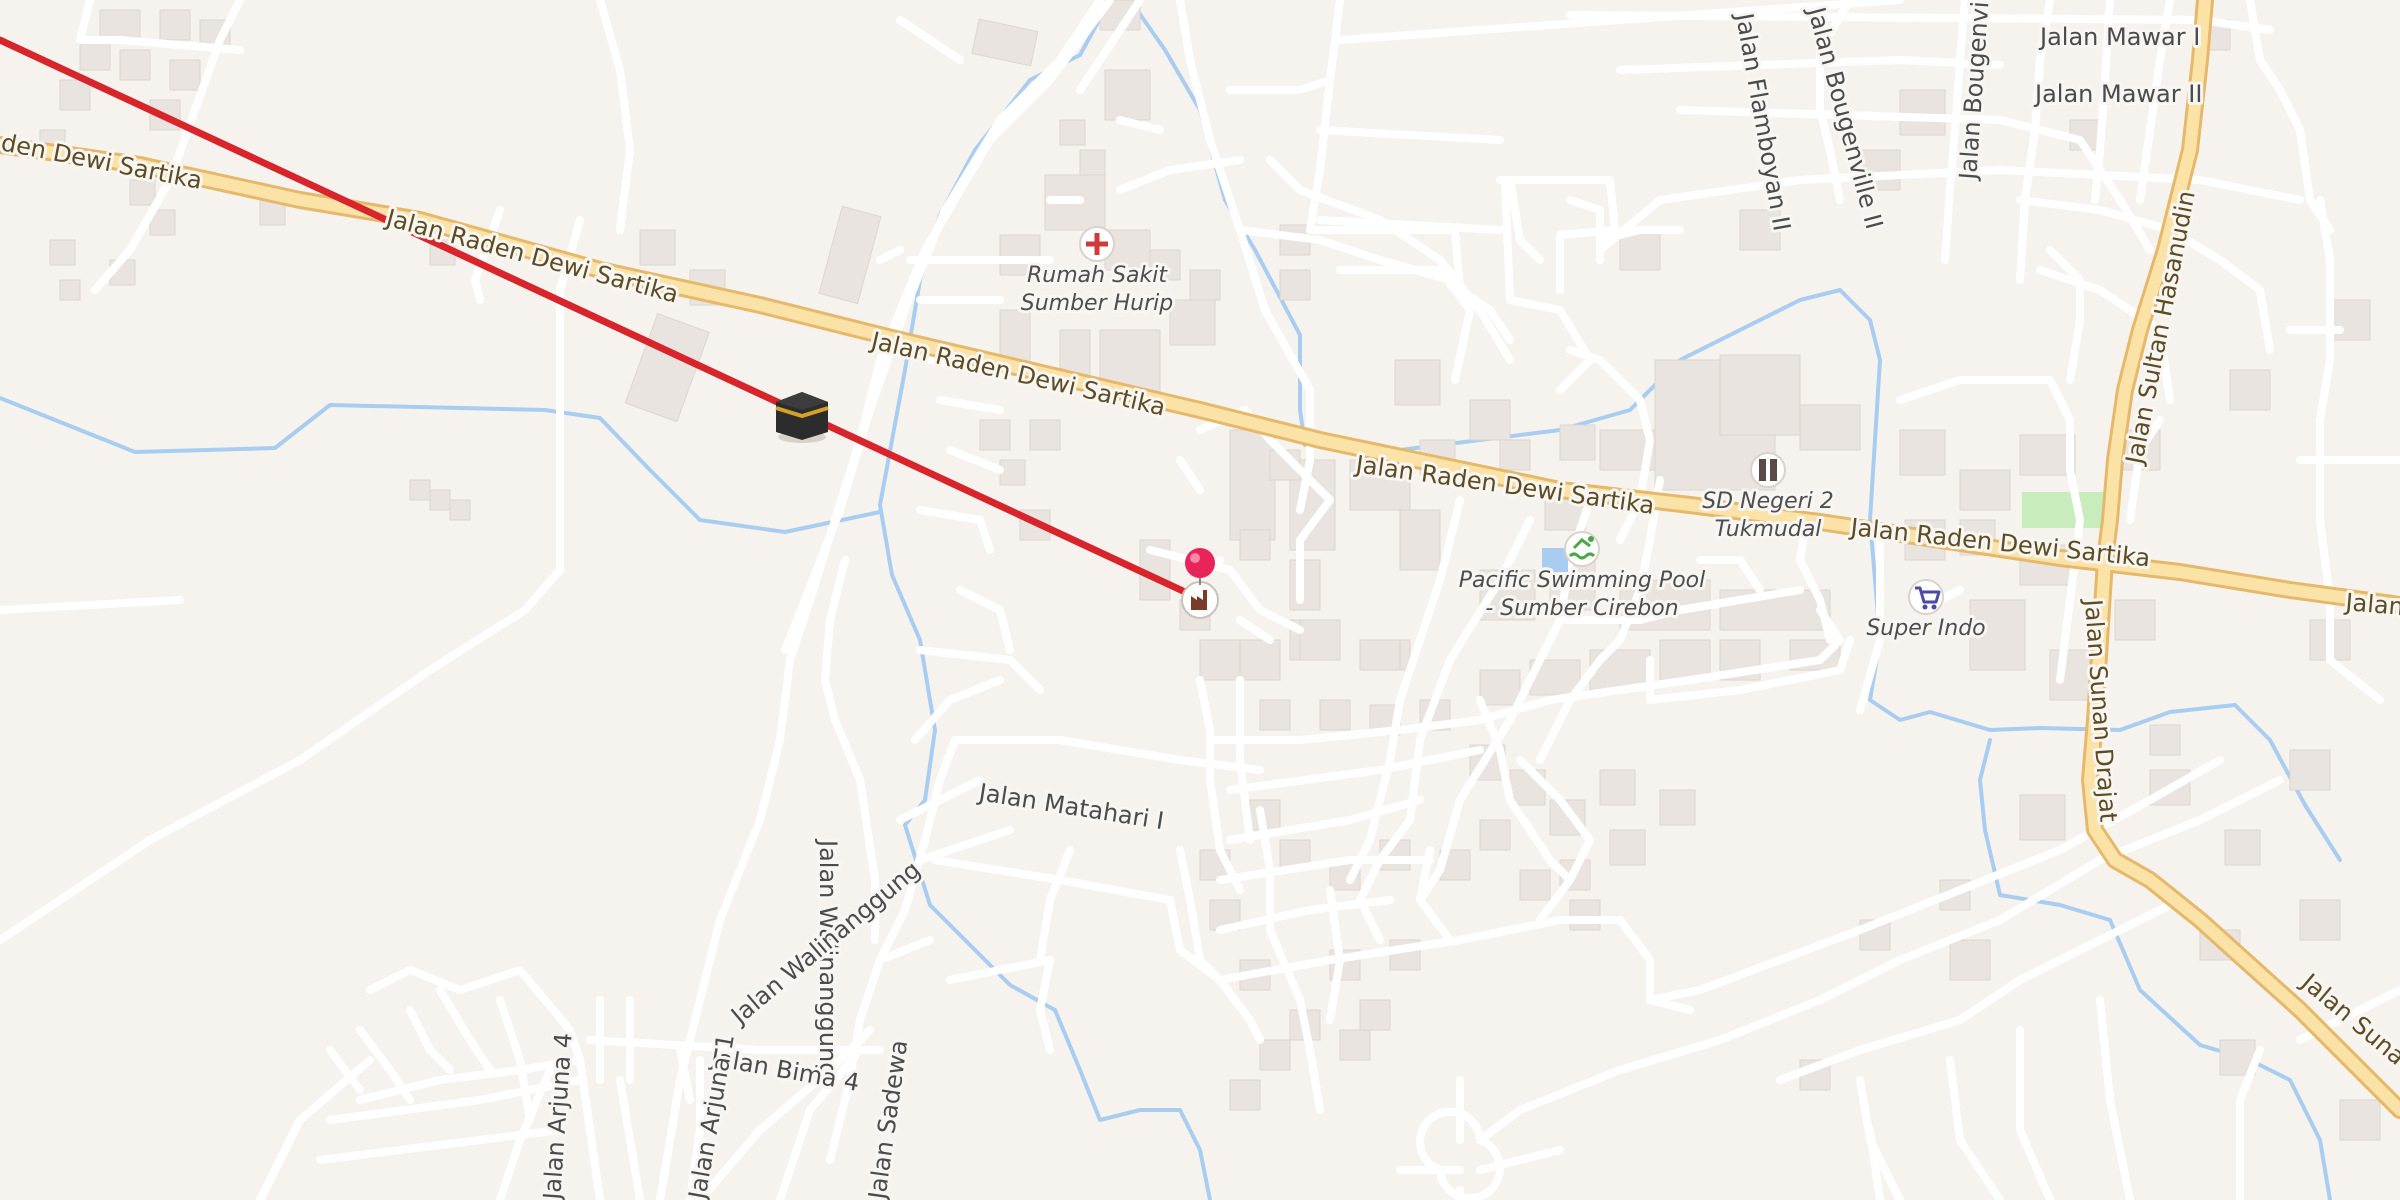 Image resolution: width=2400 pixels, height=1200 pixels. I want to click on street-label-dewi-sartika-edge: Jalan, so click(2371, 604).